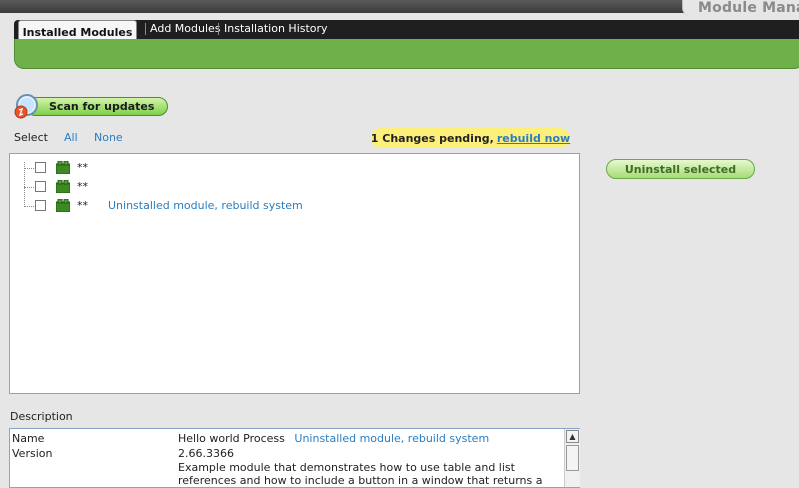 Image resolution: width=799 pixels, height=488 pixels. What do you see at coordinates (31, 137) in the screenshot?
I see `select-label: Select` at bounding box center [31, 137].